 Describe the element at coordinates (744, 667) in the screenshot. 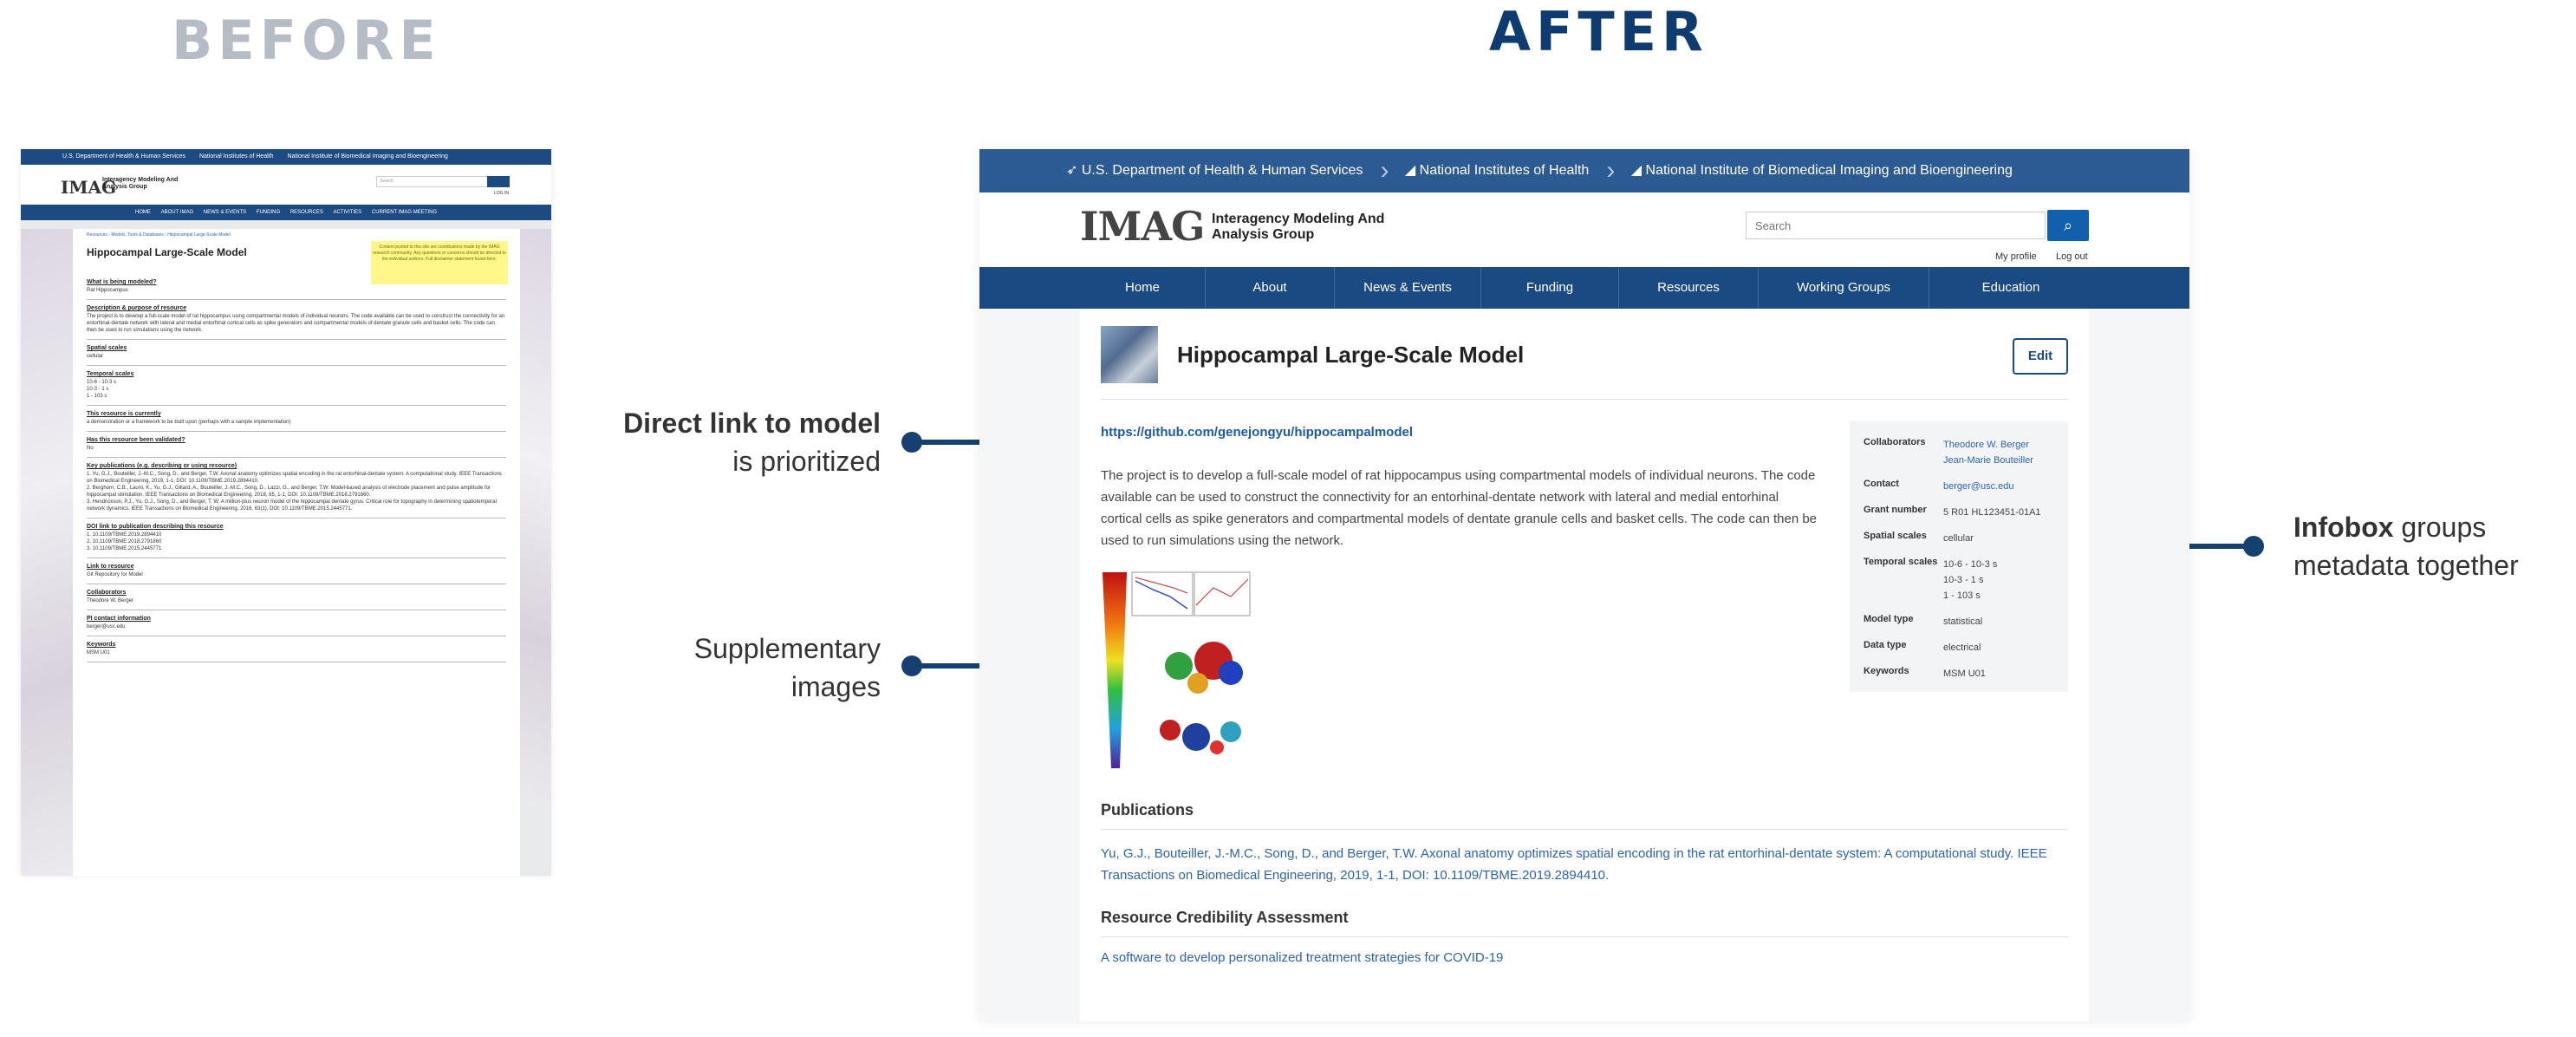

I see `callout-images: Supplementary images` at that location.